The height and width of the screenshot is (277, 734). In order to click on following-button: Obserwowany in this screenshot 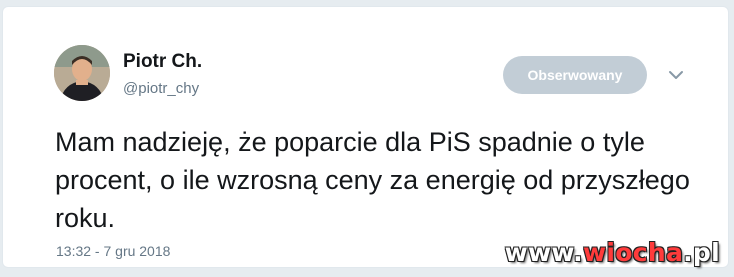, I will do `click(575, 75)`.